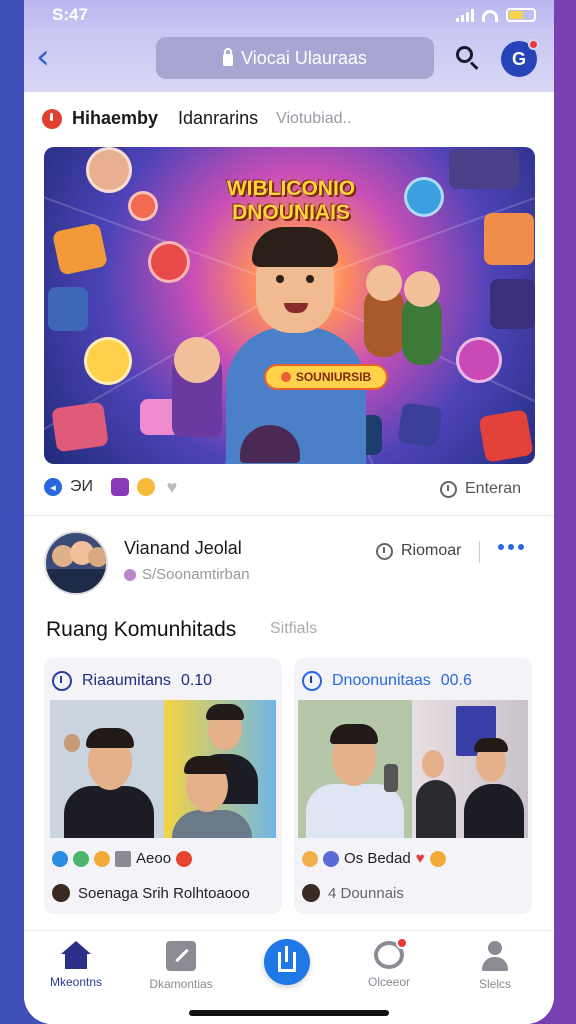  I want to click on nav-profile: Slelcs, so click(495, 970).